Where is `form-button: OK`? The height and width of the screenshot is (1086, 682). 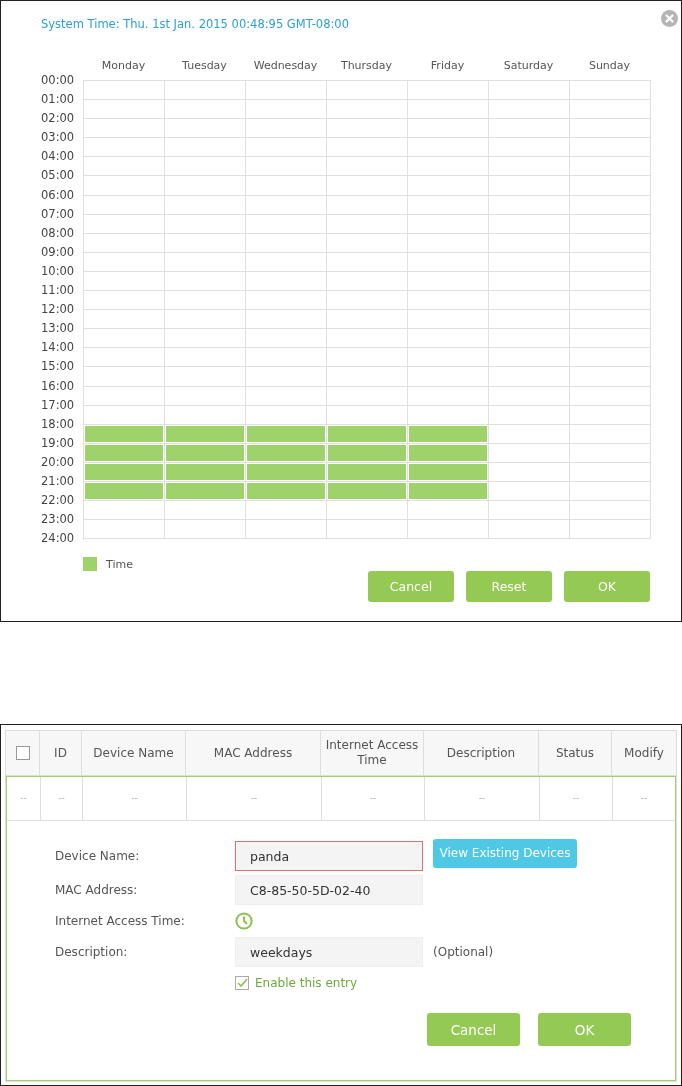
form-button: OK is located at coordinates (584, 1029).